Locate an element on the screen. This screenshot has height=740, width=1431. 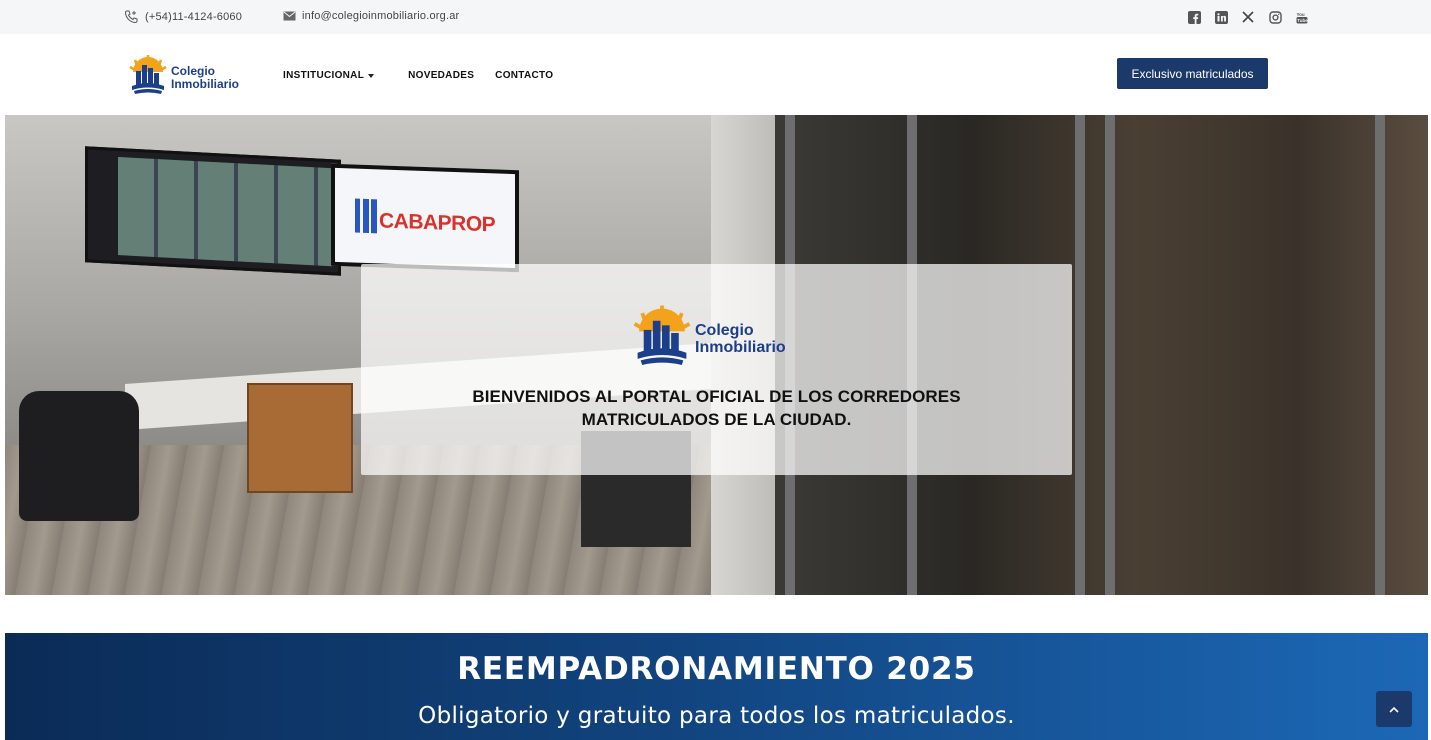
screen-brand-text: CABAPROP is located at coordinates (437, 223).